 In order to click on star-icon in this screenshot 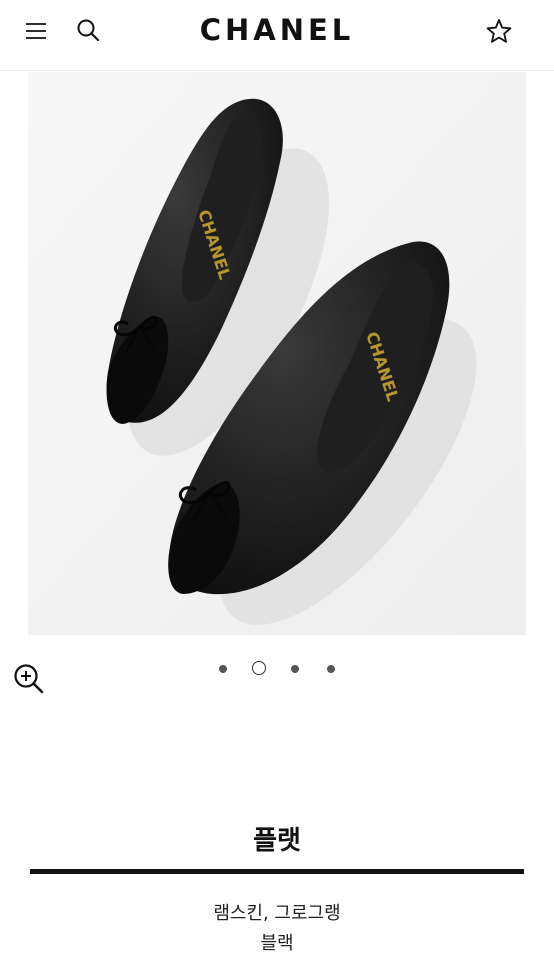, I will do `click(499, 31)`.